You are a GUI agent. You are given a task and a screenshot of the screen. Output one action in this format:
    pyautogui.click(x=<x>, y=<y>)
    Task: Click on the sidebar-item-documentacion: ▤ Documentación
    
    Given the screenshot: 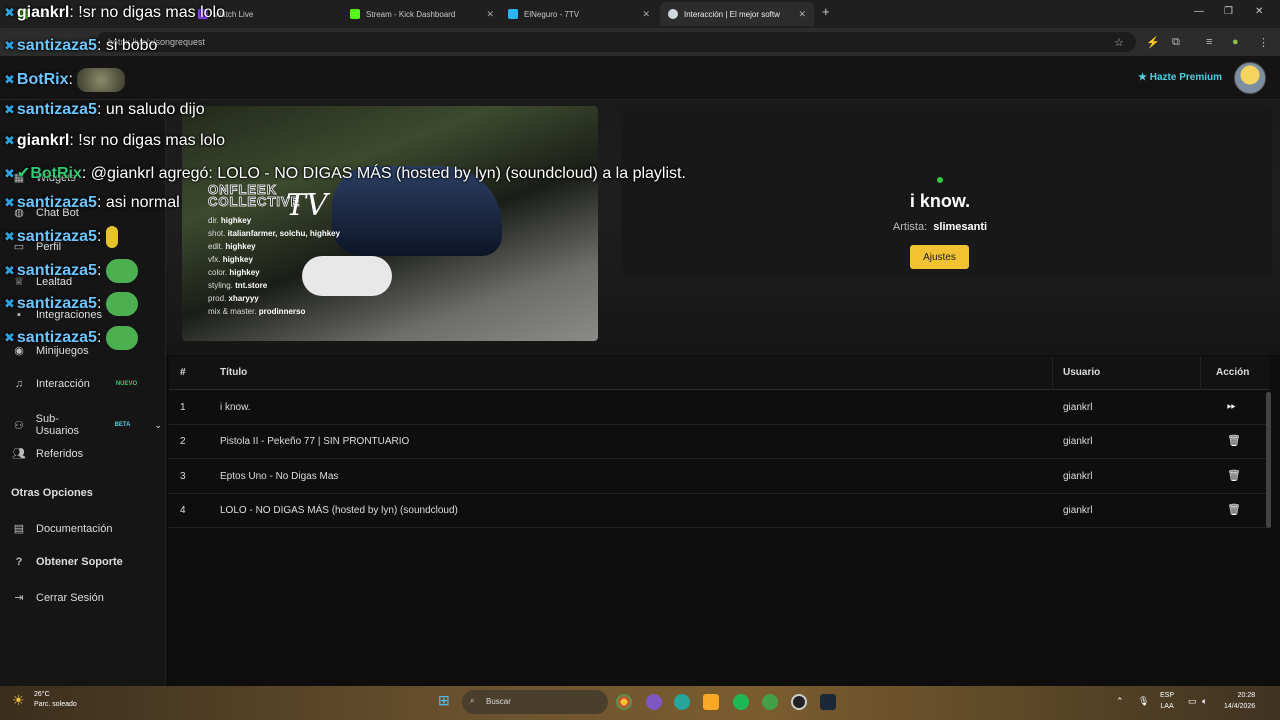 What is the action you would take?
    pyautogui.click(x=62, y=529)
    